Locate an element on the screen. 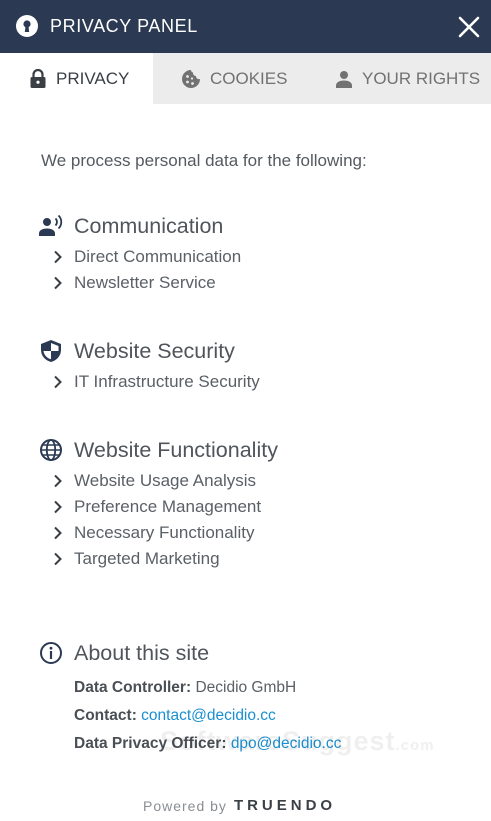 Image resolution: width=491 pixels, height=821 pixels. purpose-item-it-infrastructure-security: IT Infrastructure Security is located at coordinates (155, 382).